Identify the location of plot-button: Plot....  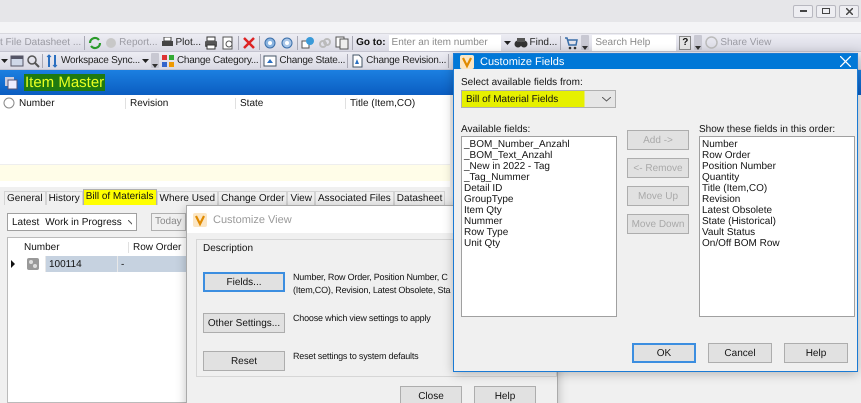
(181, 42).